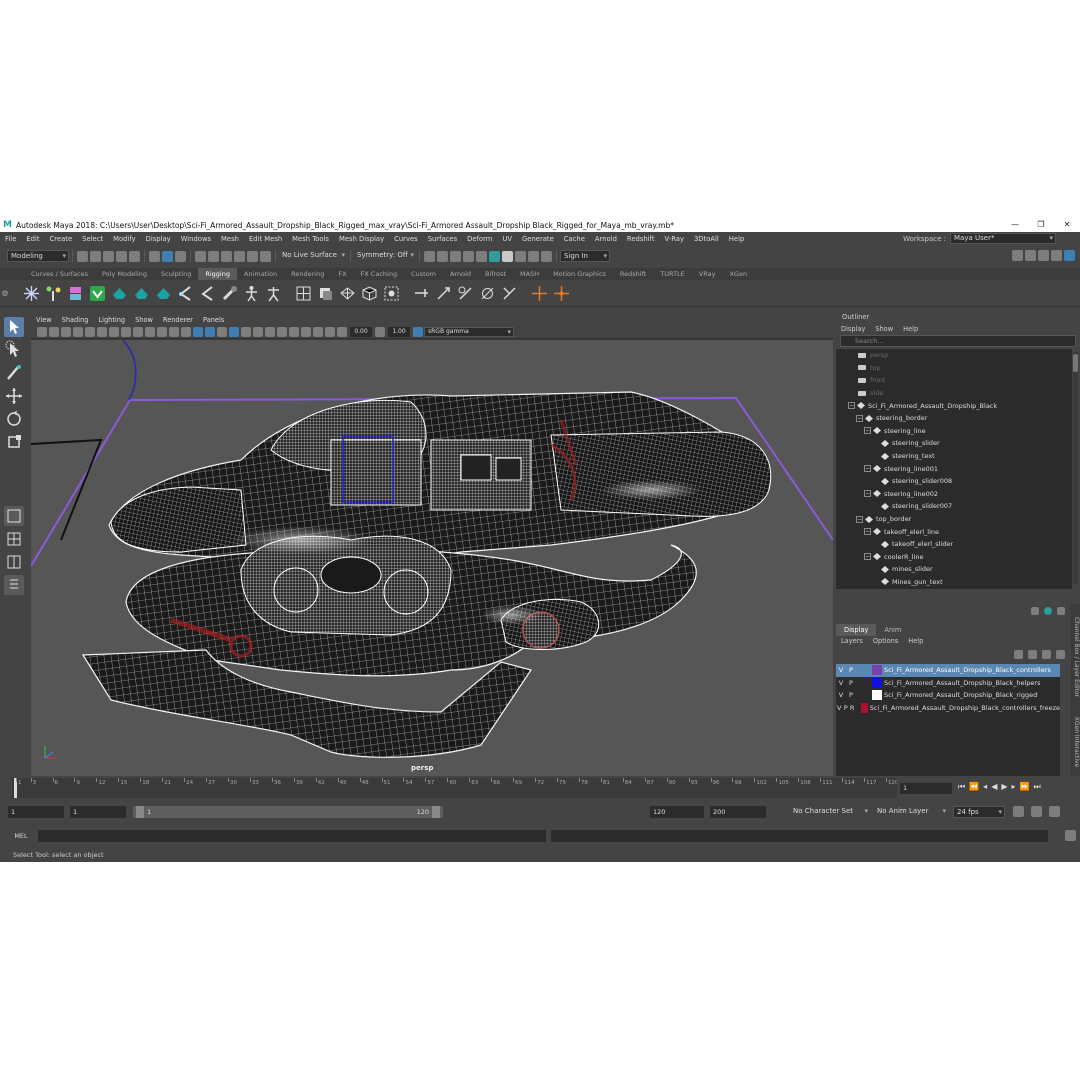 The width and height of the screenshot is (1080, 1080). What do you see at coordinates (520, 256) in the screenshot?
I see `vray-render-icon` at bounding box center [520, 256].